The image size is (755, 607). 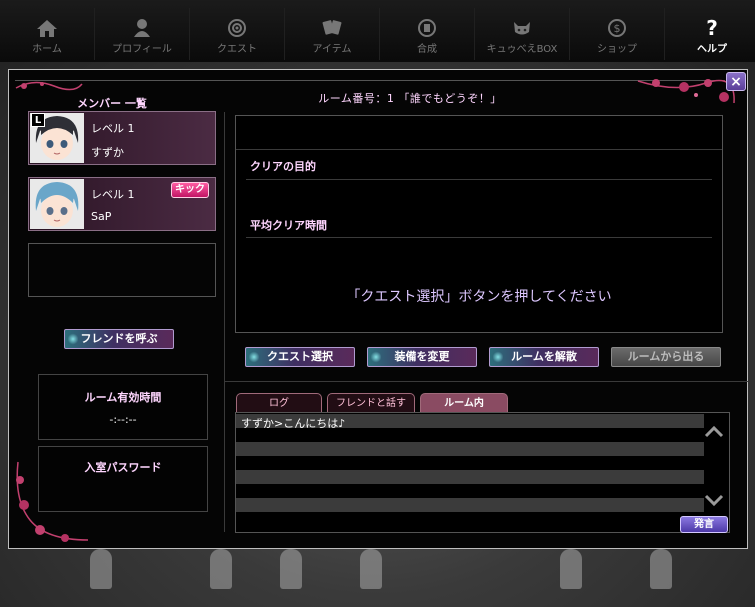 I want to click on nav-kyubey-box: キュゥべえBOX, so click(x=522, y=34).